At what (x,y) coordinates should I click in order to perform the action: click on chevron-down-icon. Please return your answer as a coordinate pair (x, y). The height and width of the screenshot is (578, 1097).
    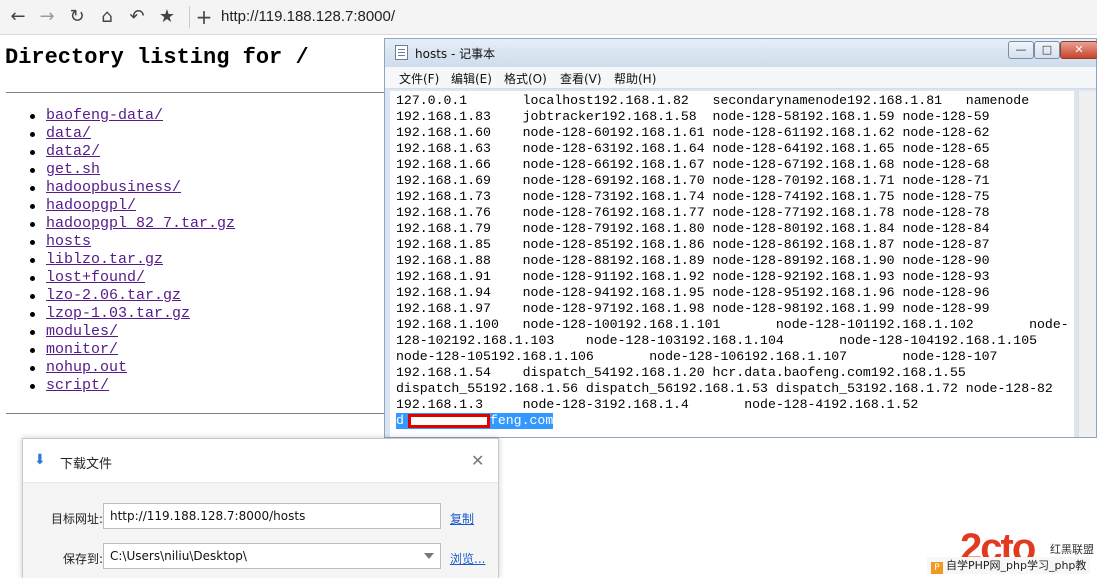
    Looking at the image, I should click on (429, 556).